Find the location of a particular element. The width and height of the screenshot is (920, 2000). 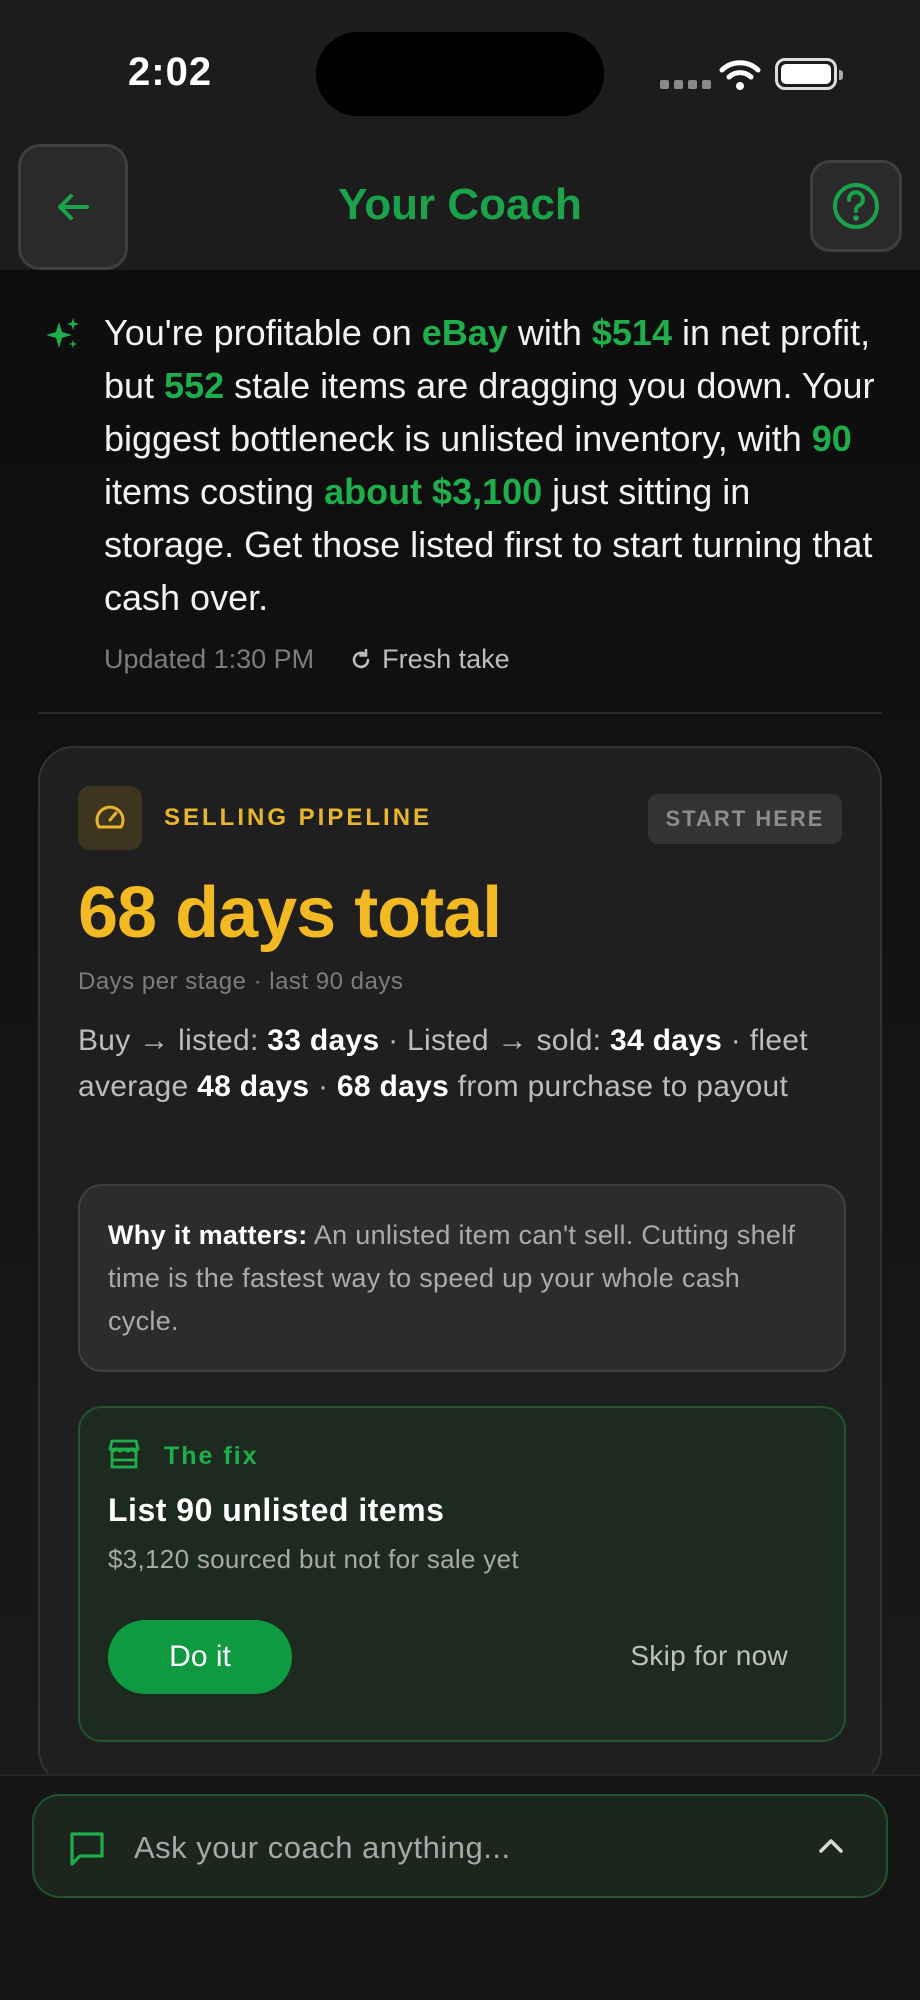

fix-subtitle: $3,120 sourced but not for sale yet is located at coordinates (313, 1559).